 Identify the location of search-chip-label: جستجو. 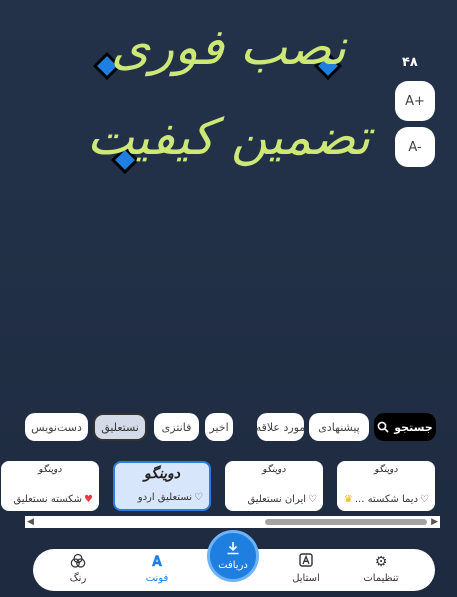
(413, 427).